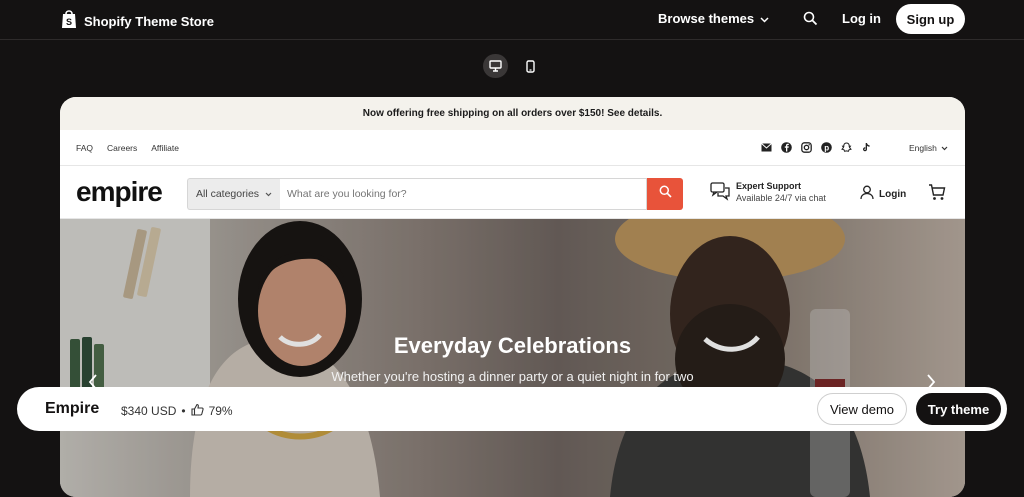 This screenshot has width=1024, height=497. I want to click on thumbs-up-icon, so click(197, 411).